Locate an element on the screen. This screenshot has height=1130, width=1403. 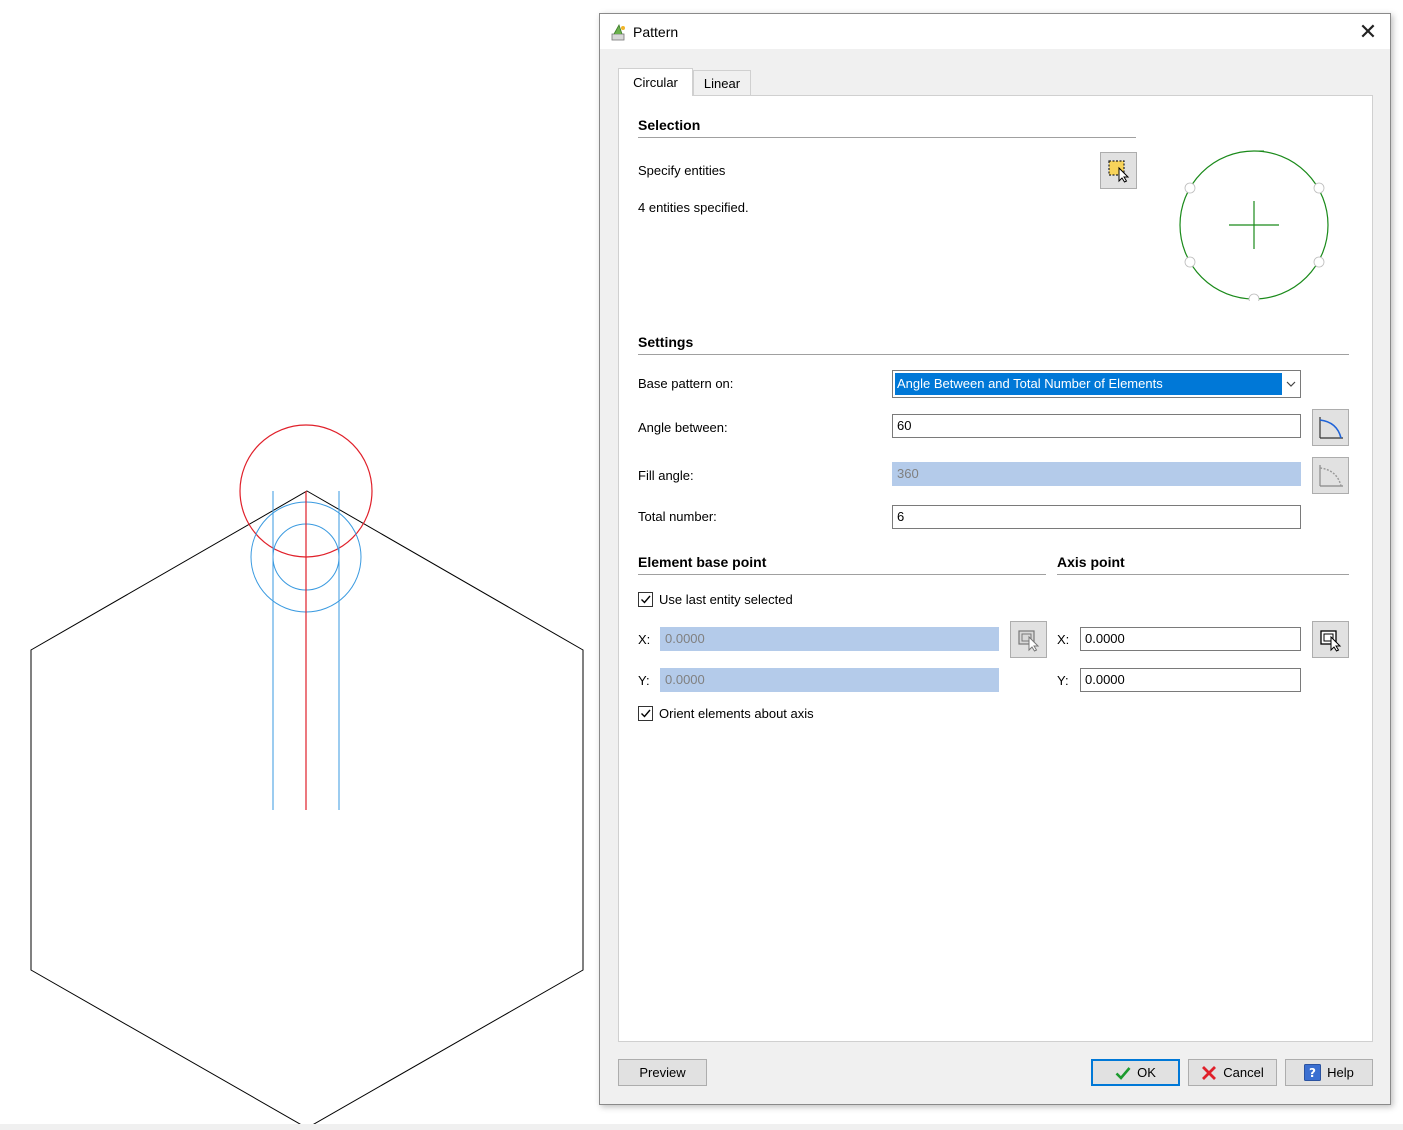
help-icon: ? is located at coordinates (1313, 1072).